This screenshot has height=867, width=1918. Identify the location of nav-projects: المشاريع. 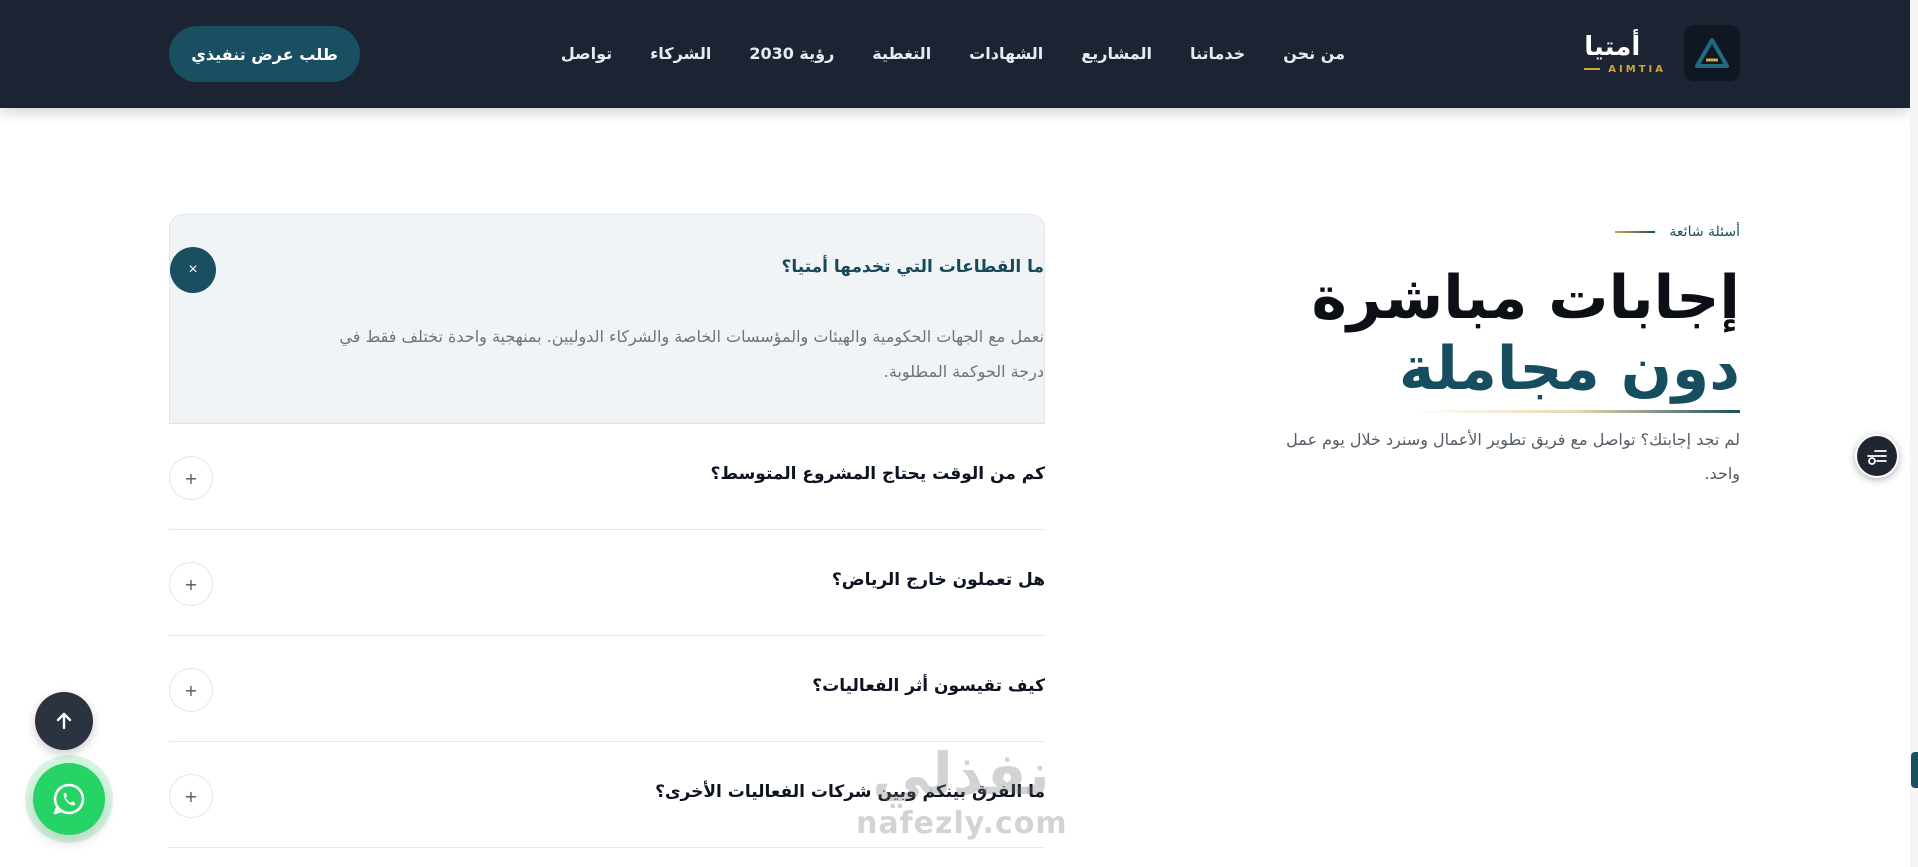
(1116, 53).